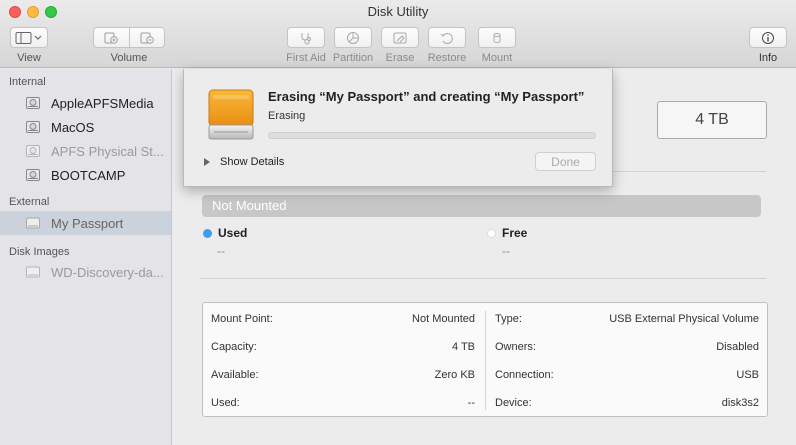 Image resolution: width=796 pixels, height=445 pixels. Describe the element at coordinates (39, 252) in the screenshot. I see `sidebar-section-disk-images: Disk Images` at that location.